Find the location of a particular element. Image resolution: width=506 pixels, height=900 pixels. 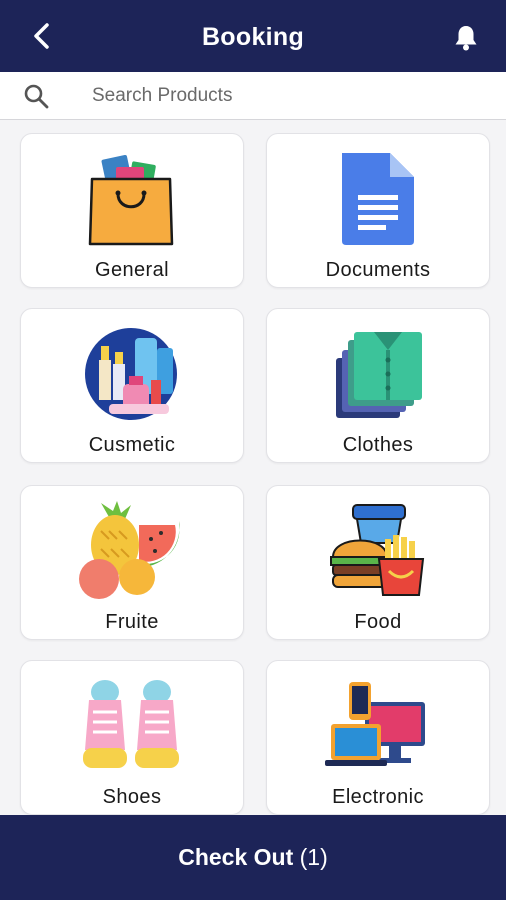

fruits-icon is located at coordinates (132, 550).